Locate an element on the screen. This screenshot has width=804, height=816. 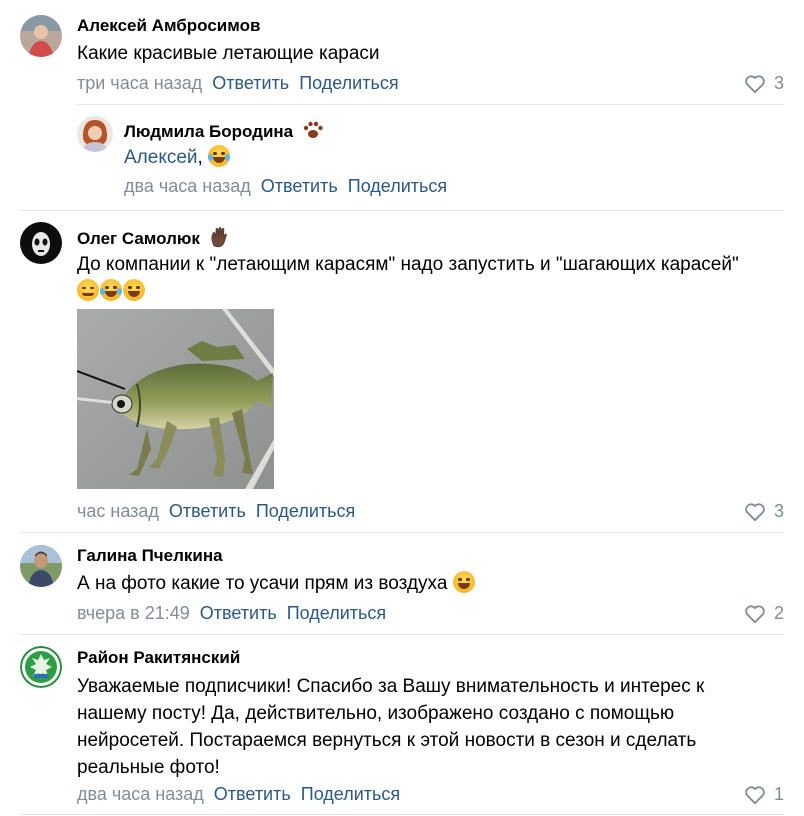
comment-text: Какие красивые летающие караси is located at coordinates (228, 53).